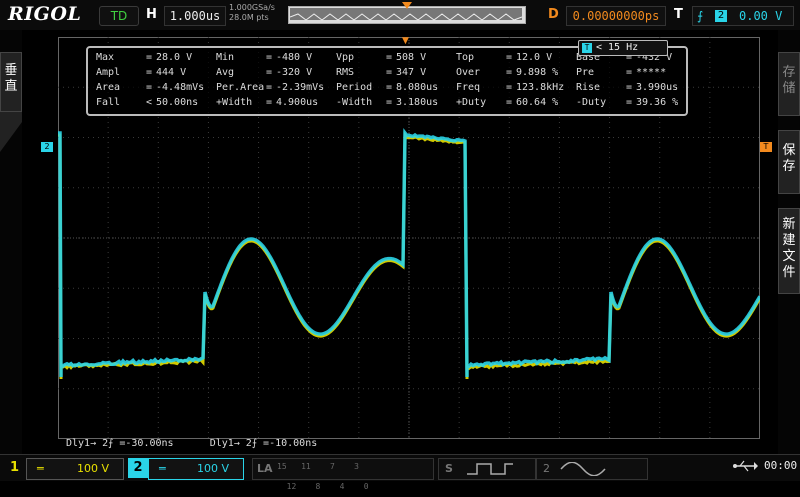 The image size is (800, 497). What do you see at coordinates (585, 72) in the screenshot?
I see `measurement-item: Pre = *****` at bounding box center [585, 72].